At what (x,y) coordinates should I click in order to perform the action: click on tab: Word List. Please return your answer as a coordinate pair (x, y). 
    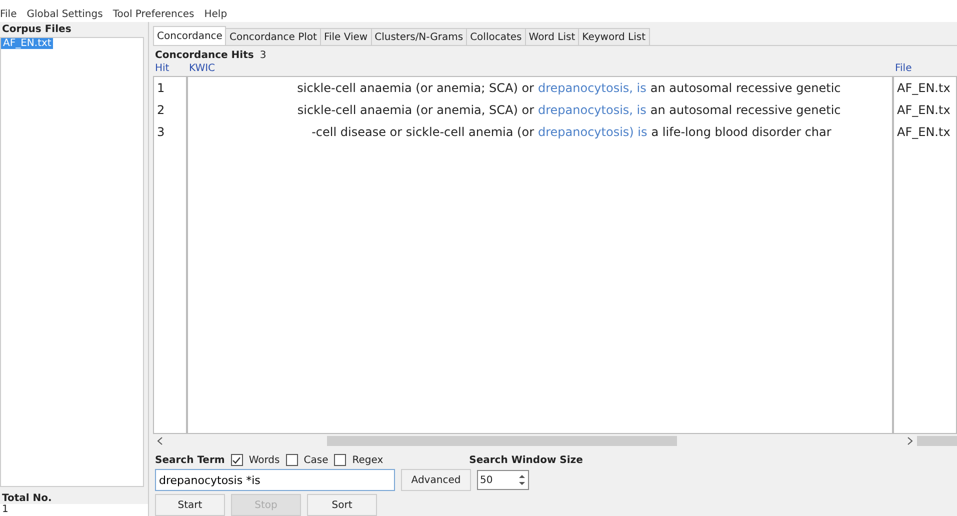
    Looking at the image, I should click on (552, 36).